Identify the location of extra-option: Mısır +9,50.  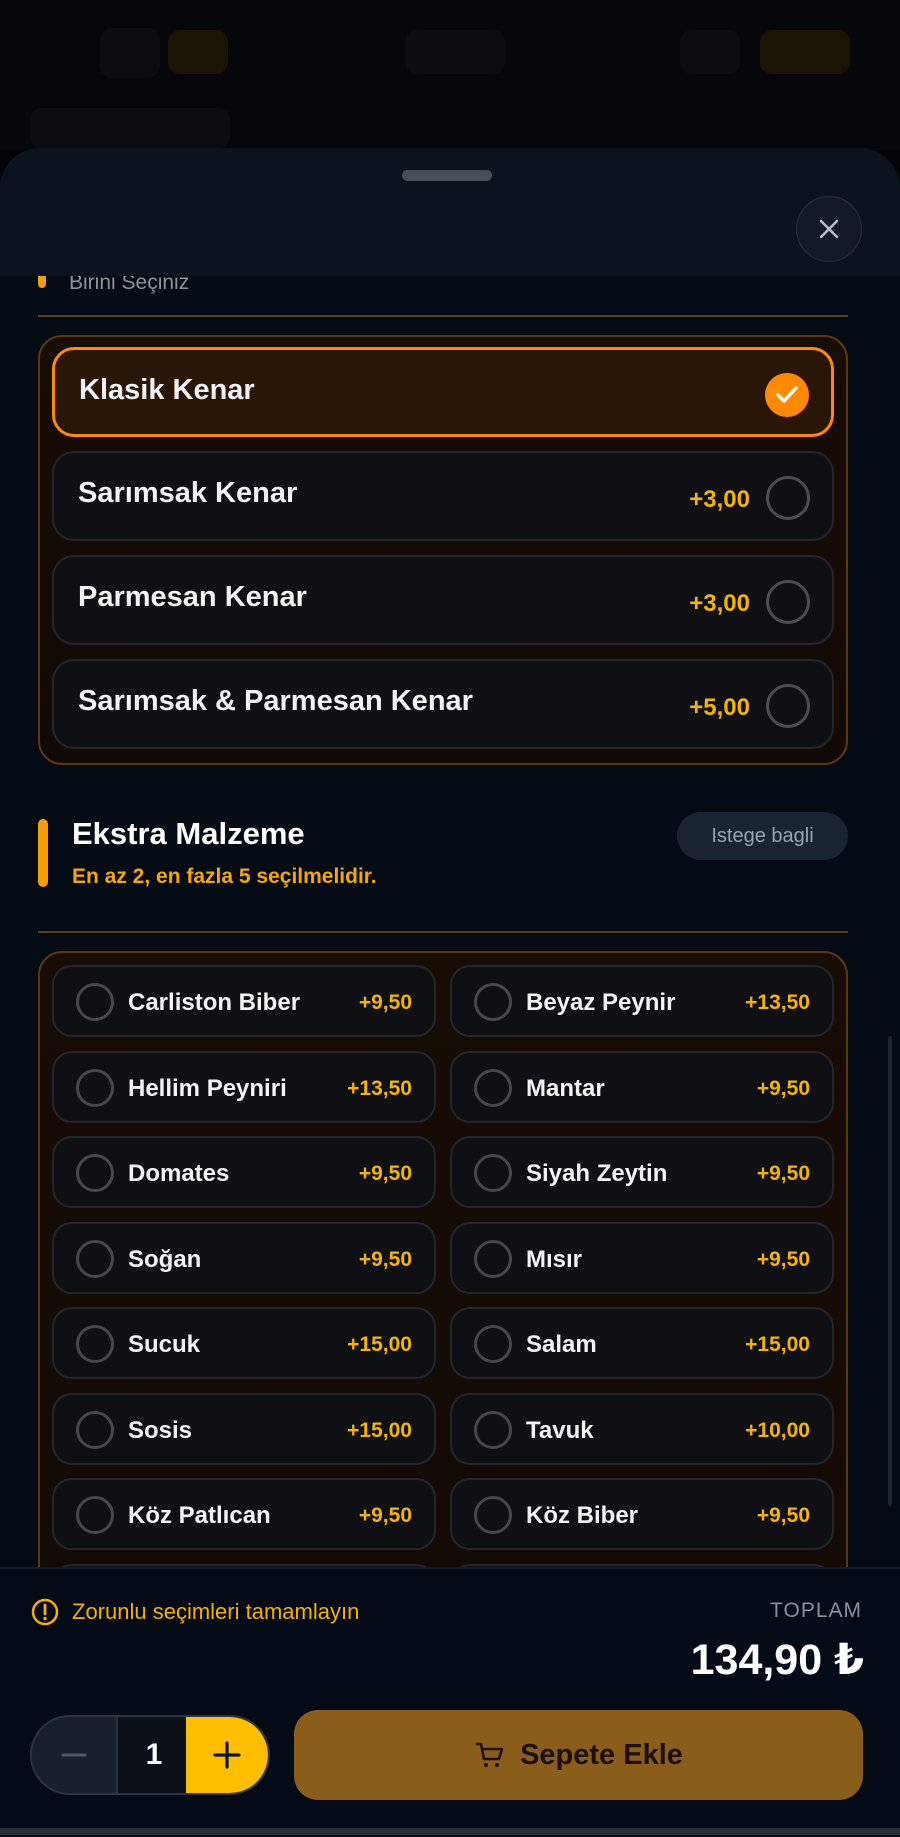
(642, 1257).